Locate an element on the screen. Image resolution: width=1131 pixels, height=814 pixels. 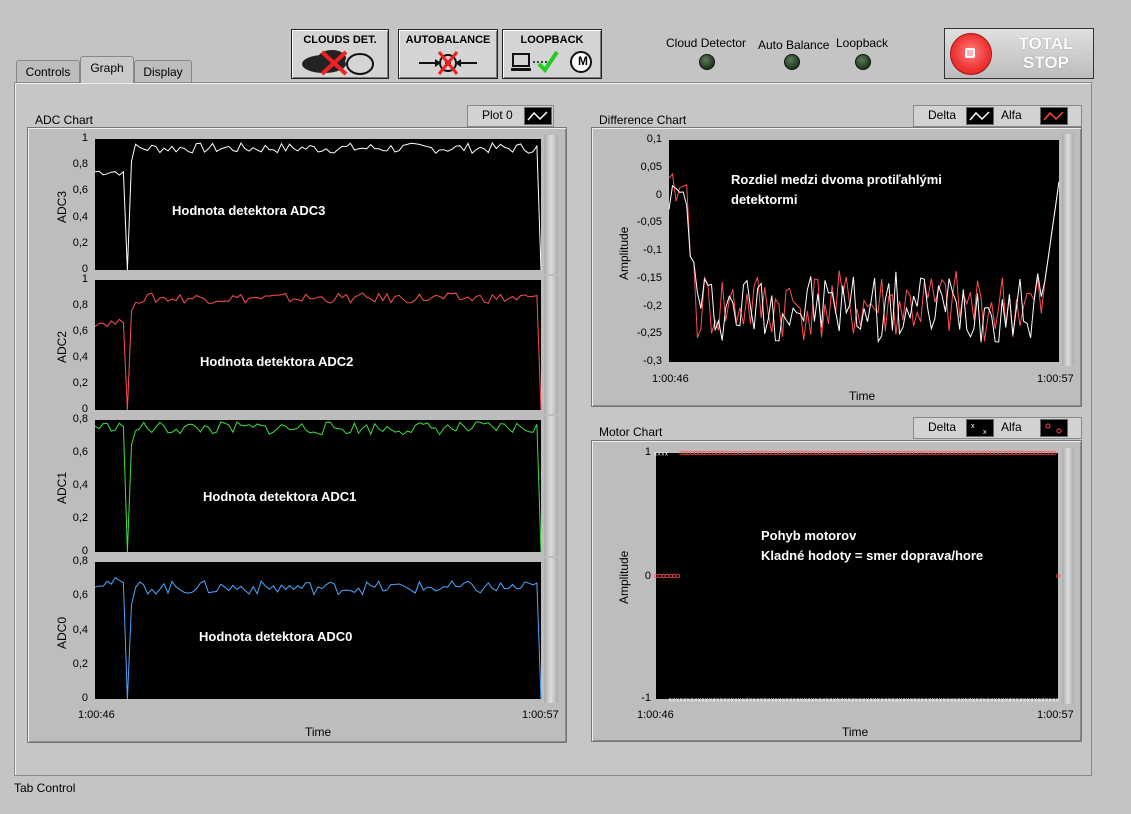
legend-alfa-swatch is located at coordinates (1054, 116).